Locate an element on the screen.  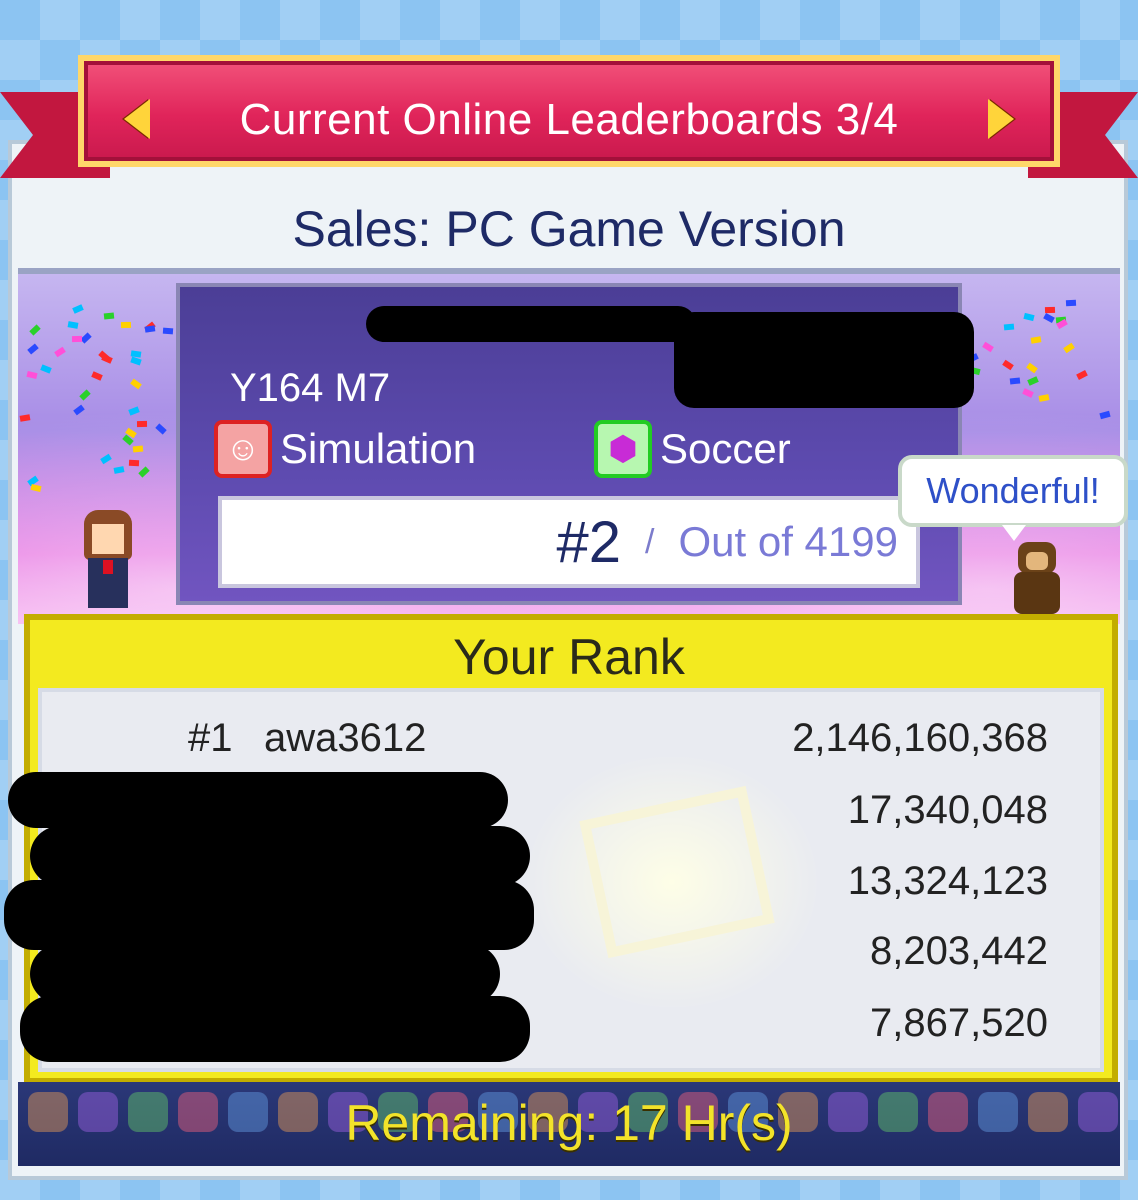
header-ribbon: Current Online Leaderboards 3/4 is located at coordinates (569, 111).